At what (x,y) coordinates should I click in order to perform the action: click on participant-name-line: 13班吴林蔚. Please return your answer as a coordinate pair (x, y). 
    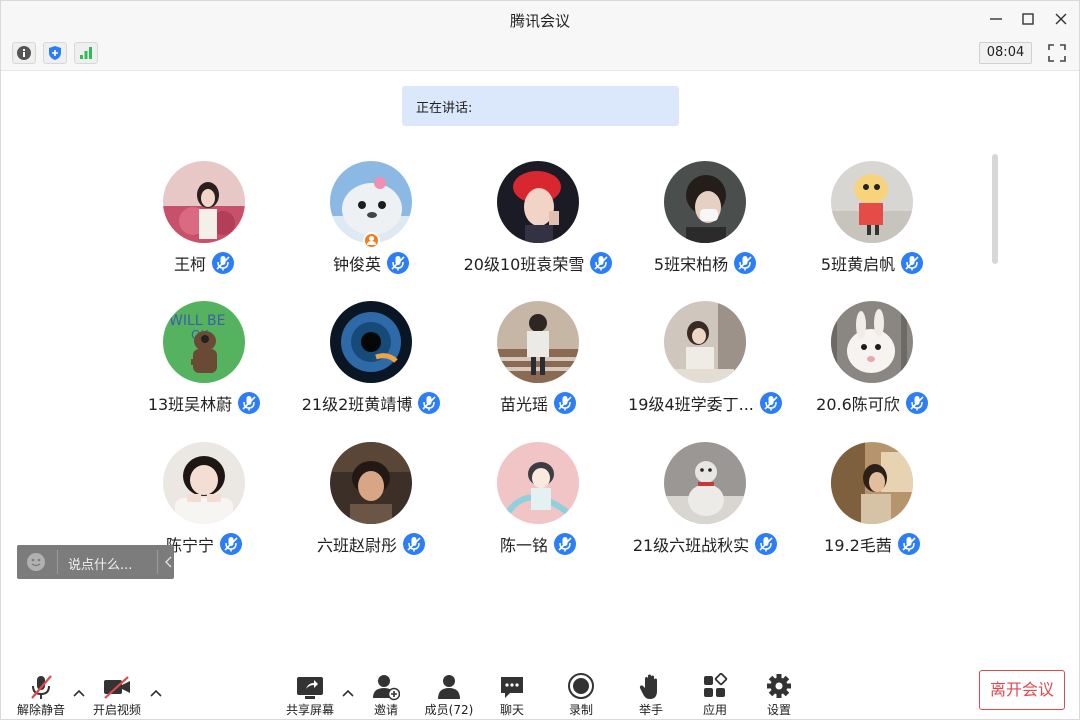
    Looking at the image, I should click on (204, 403).